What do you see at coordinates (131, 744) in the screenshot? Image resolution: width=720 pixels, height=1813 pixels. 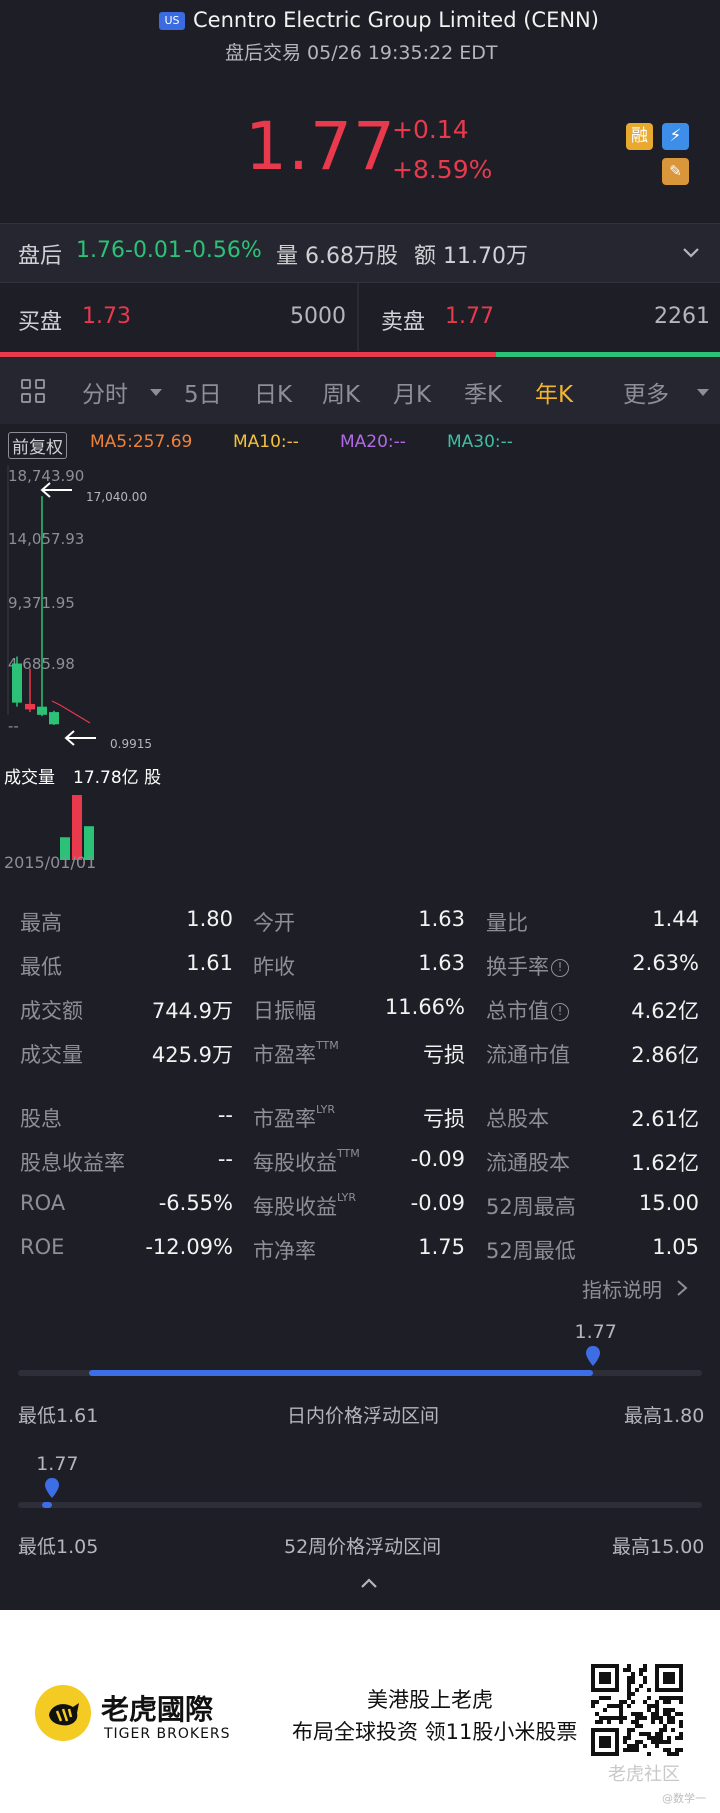 I see `low-marker-label: 0.9915` at bounding box center [131, 744].